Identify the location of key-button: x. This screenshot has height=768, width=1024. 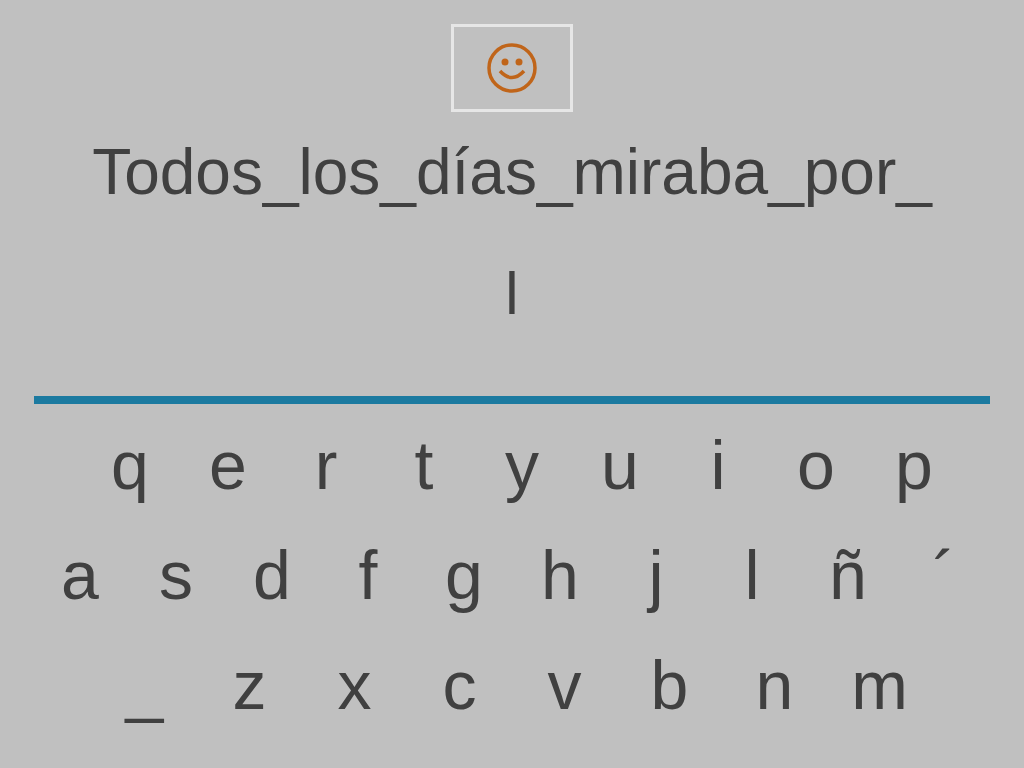
(354, 685).